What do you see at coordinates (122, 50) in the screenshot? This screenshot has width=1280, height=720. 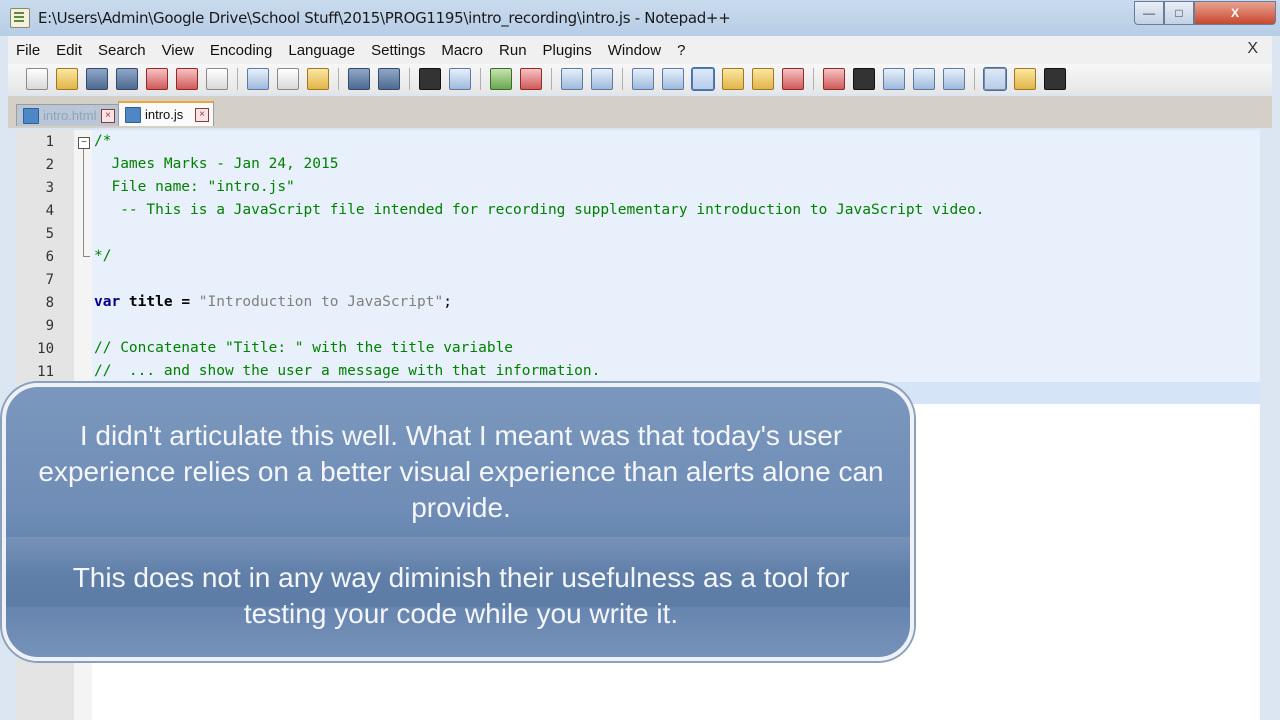 I see `menu-search: Search` at bounding box center [122, 50].